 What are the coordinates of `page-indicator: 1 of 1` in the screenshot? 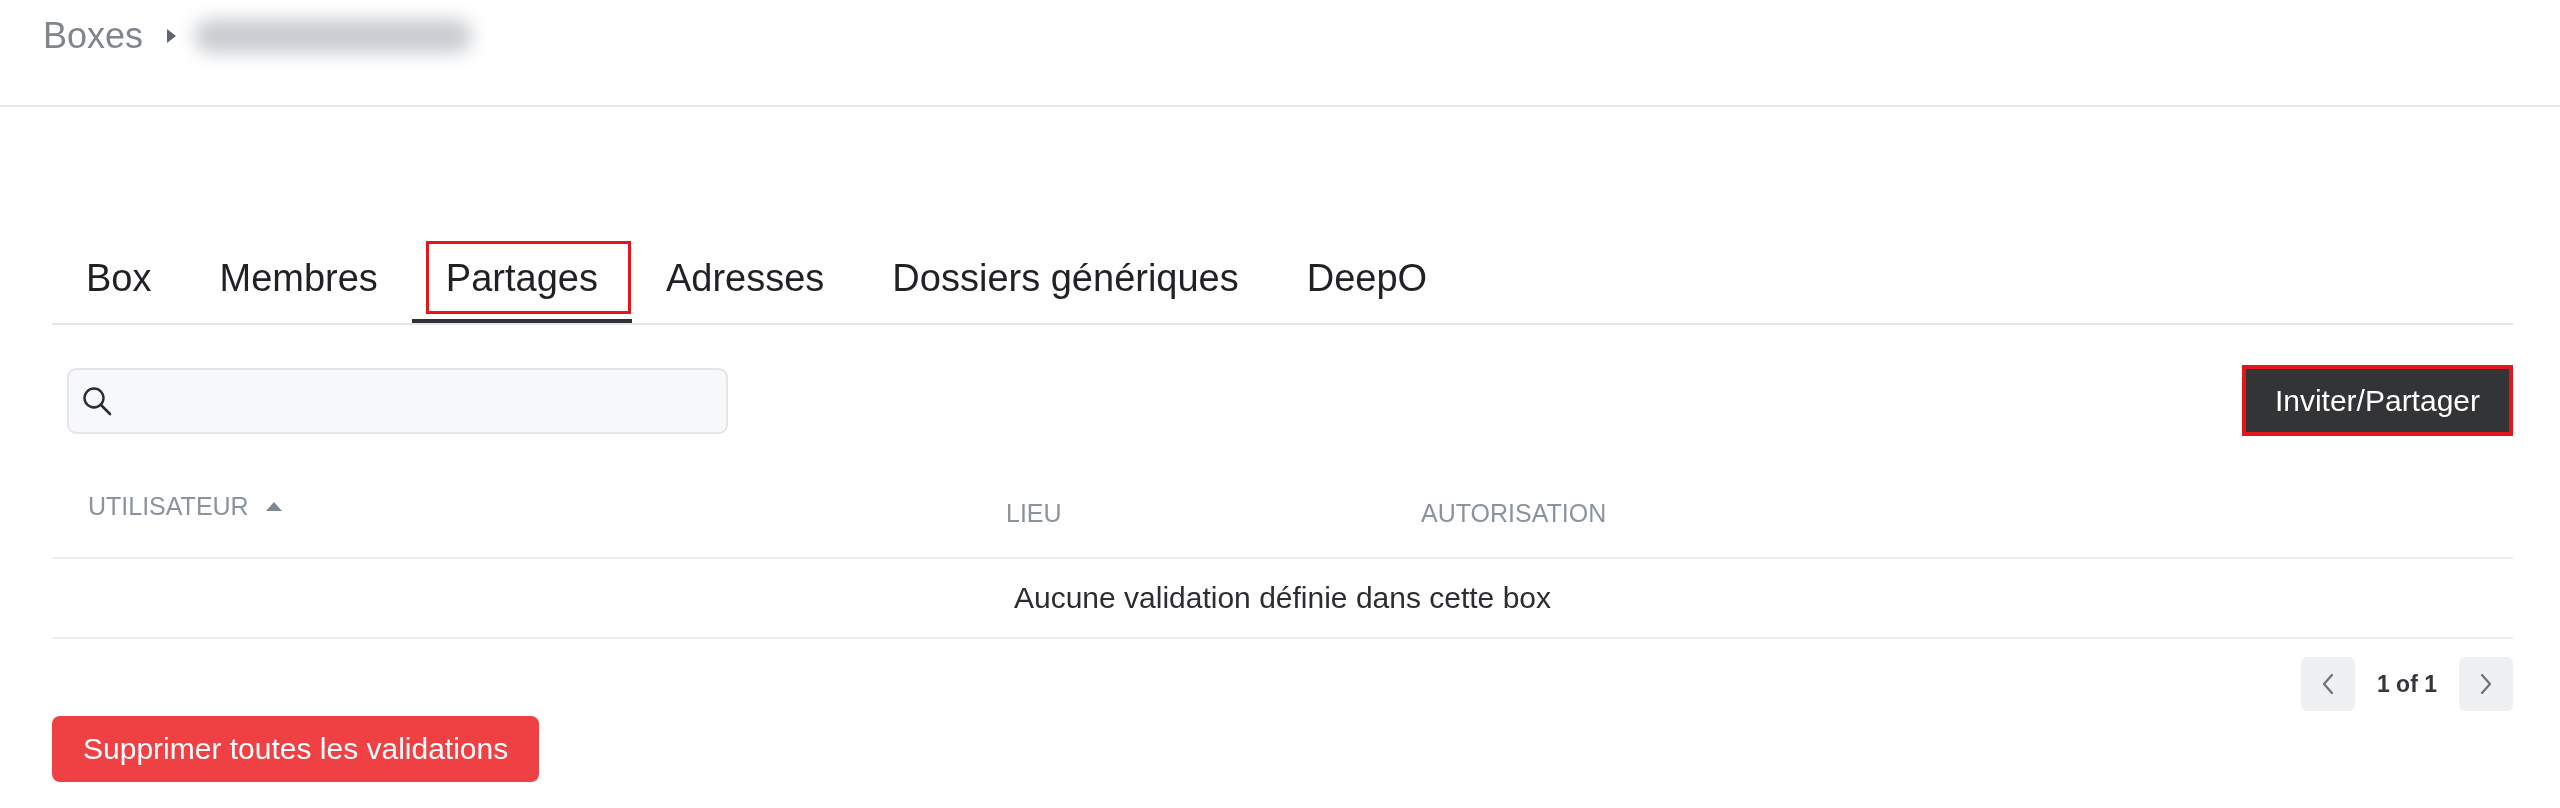 It's located at (2406, 684).